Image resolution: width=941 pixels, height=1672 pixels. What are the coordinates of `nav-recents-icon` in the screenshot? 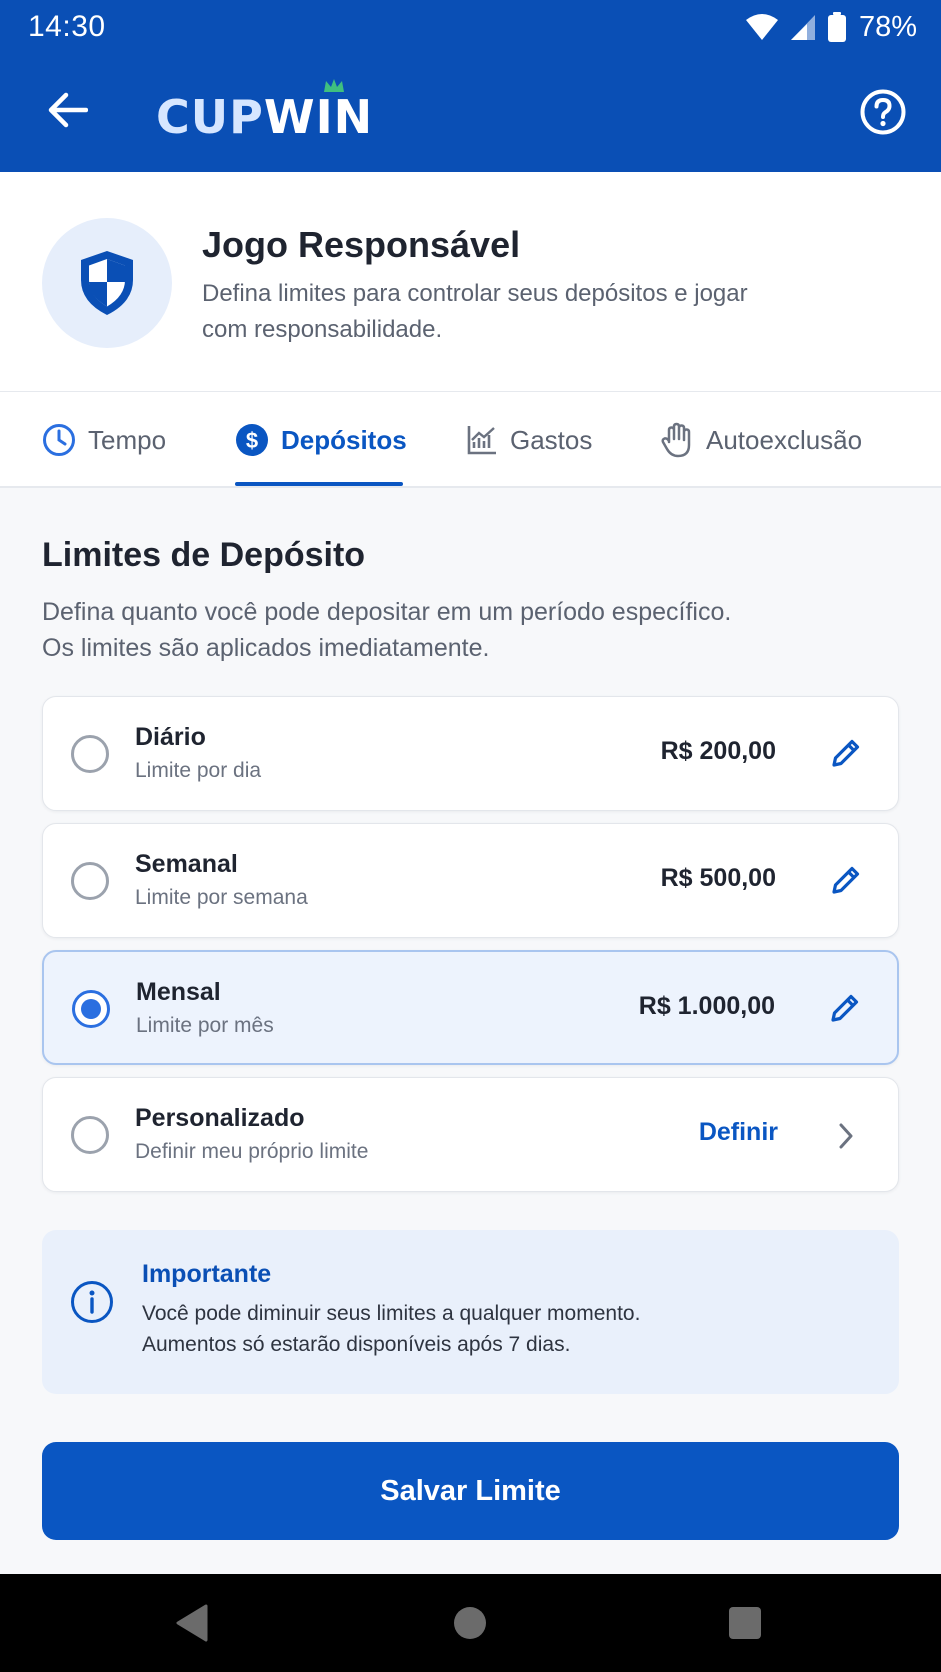 It's located at (745, 1623).